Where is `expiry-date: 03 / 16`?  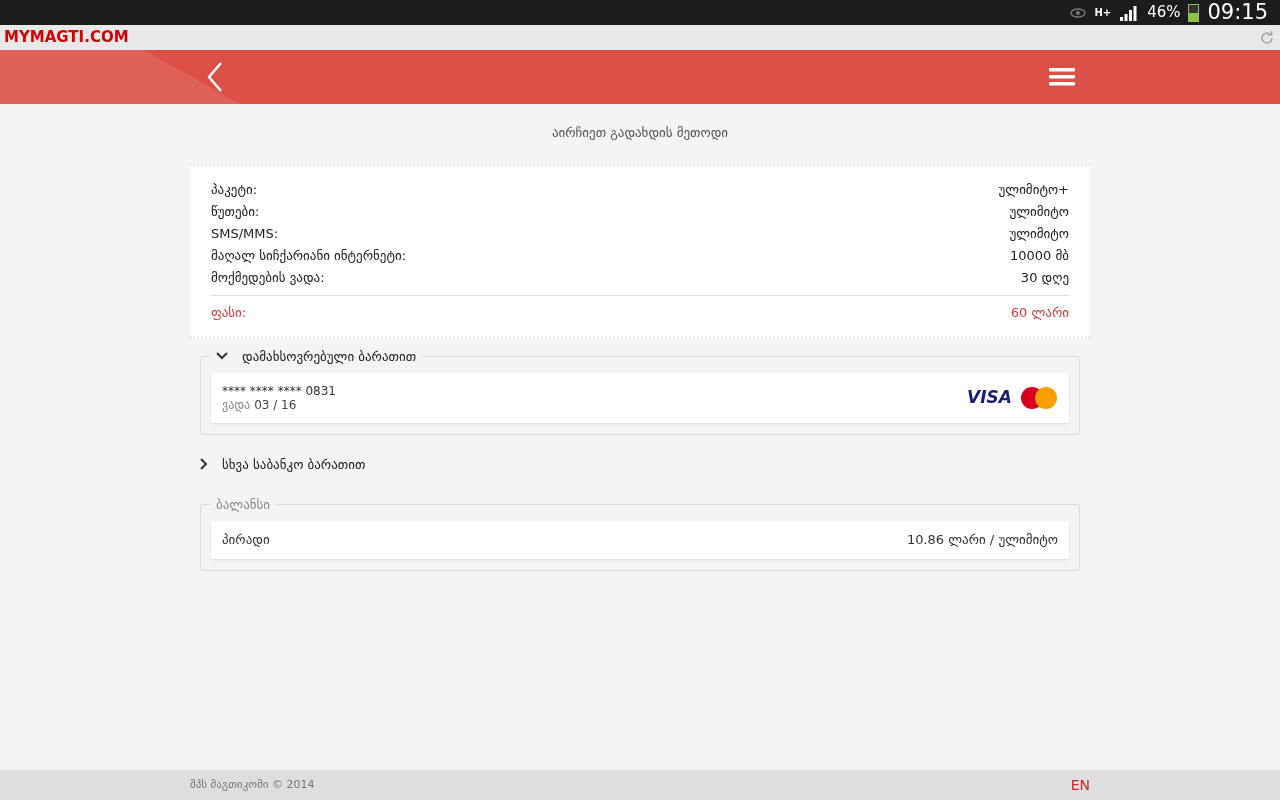 expiry-date: 03 / 16 is located at coordinates (275, 404).